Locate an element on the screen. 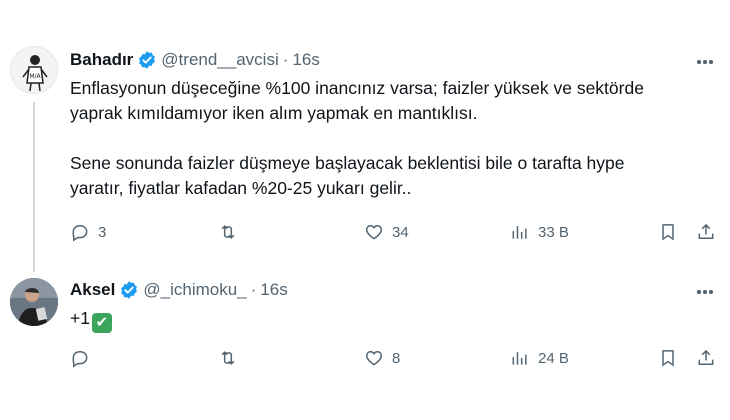  author-name: Bahadır is located at coordinates (101, 60).